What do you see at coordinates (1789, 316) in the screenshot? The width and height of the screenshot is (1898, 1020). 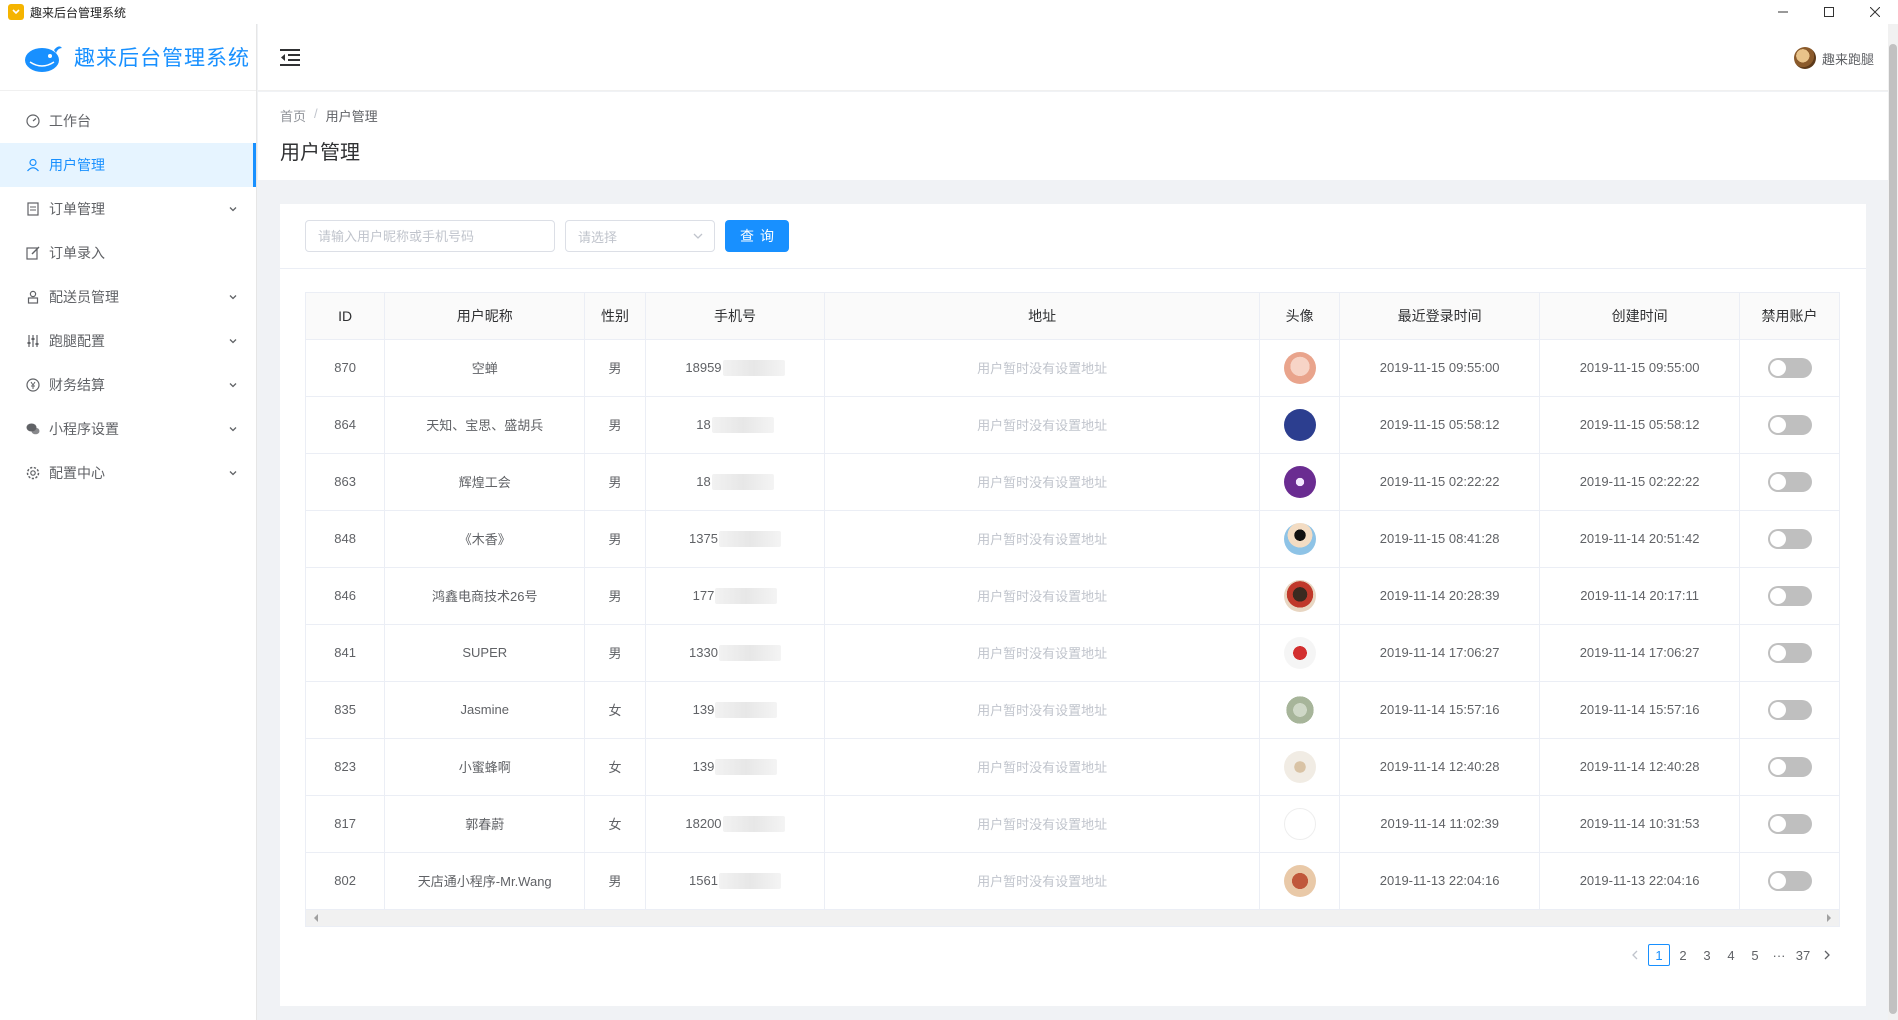 I see `column-header: 禁用账户` at bounding box center [1789, 316].